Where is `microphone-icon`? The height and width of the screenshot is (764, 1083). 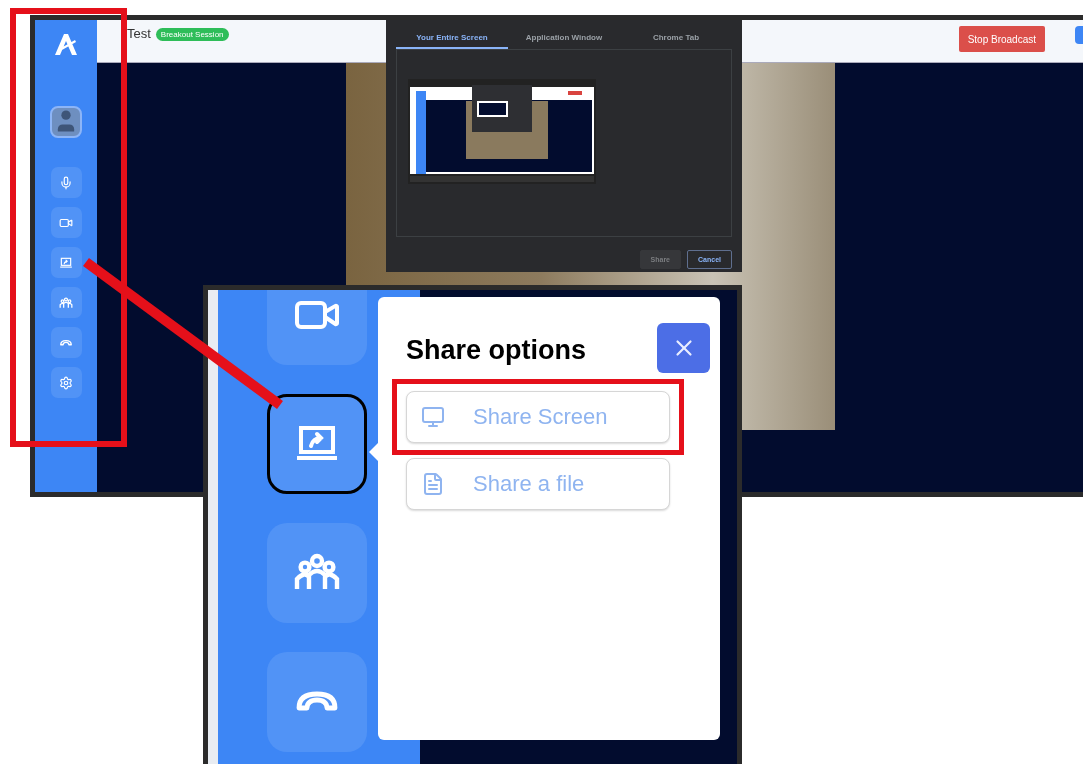
microphone-icon is located at coordinates (66, 182).